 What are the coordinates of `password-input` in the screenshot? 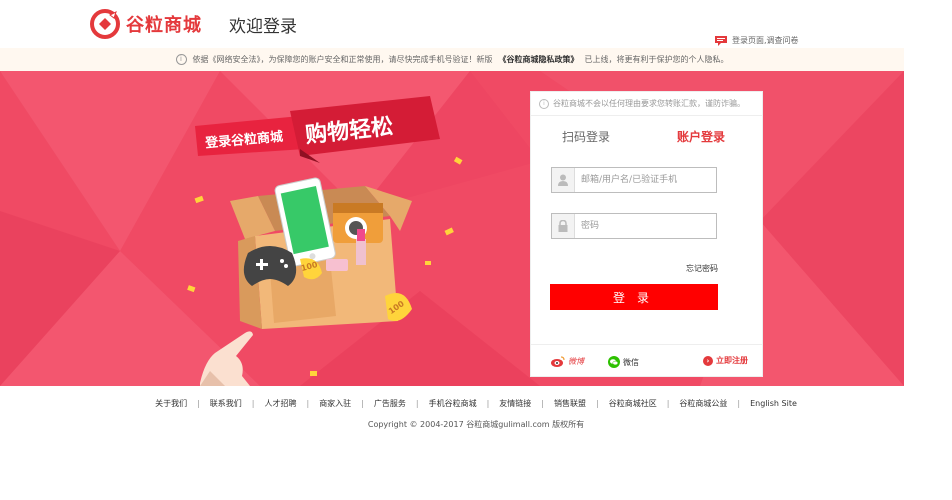 It's located at (644, 226).